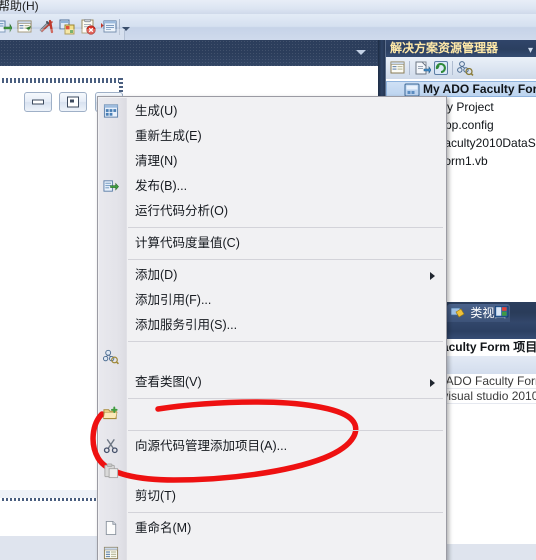 This screenshot has width=536, height=560. What do you see at coordinates (125, 27) in the screenshot?
I see `toolbar-overflow-button` at bounding box center [125, 27].